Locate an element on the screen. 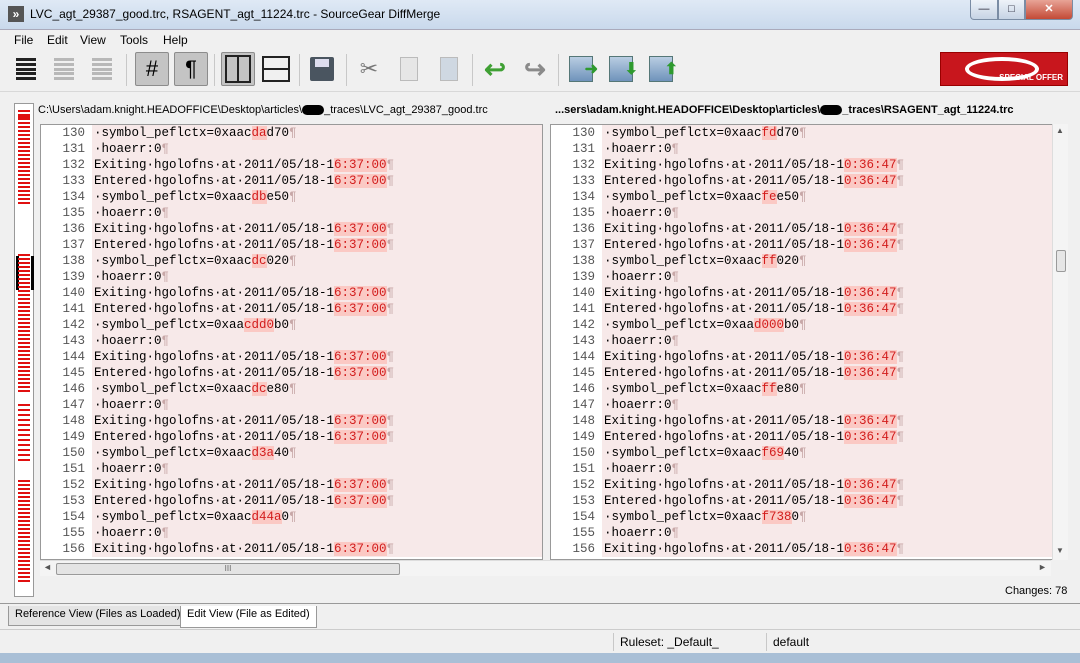 The image size is (1080, 663). right-line-row: 142 ·symbol_peflctx=0xaad000b0¶ is located at coordinates (801, 325).